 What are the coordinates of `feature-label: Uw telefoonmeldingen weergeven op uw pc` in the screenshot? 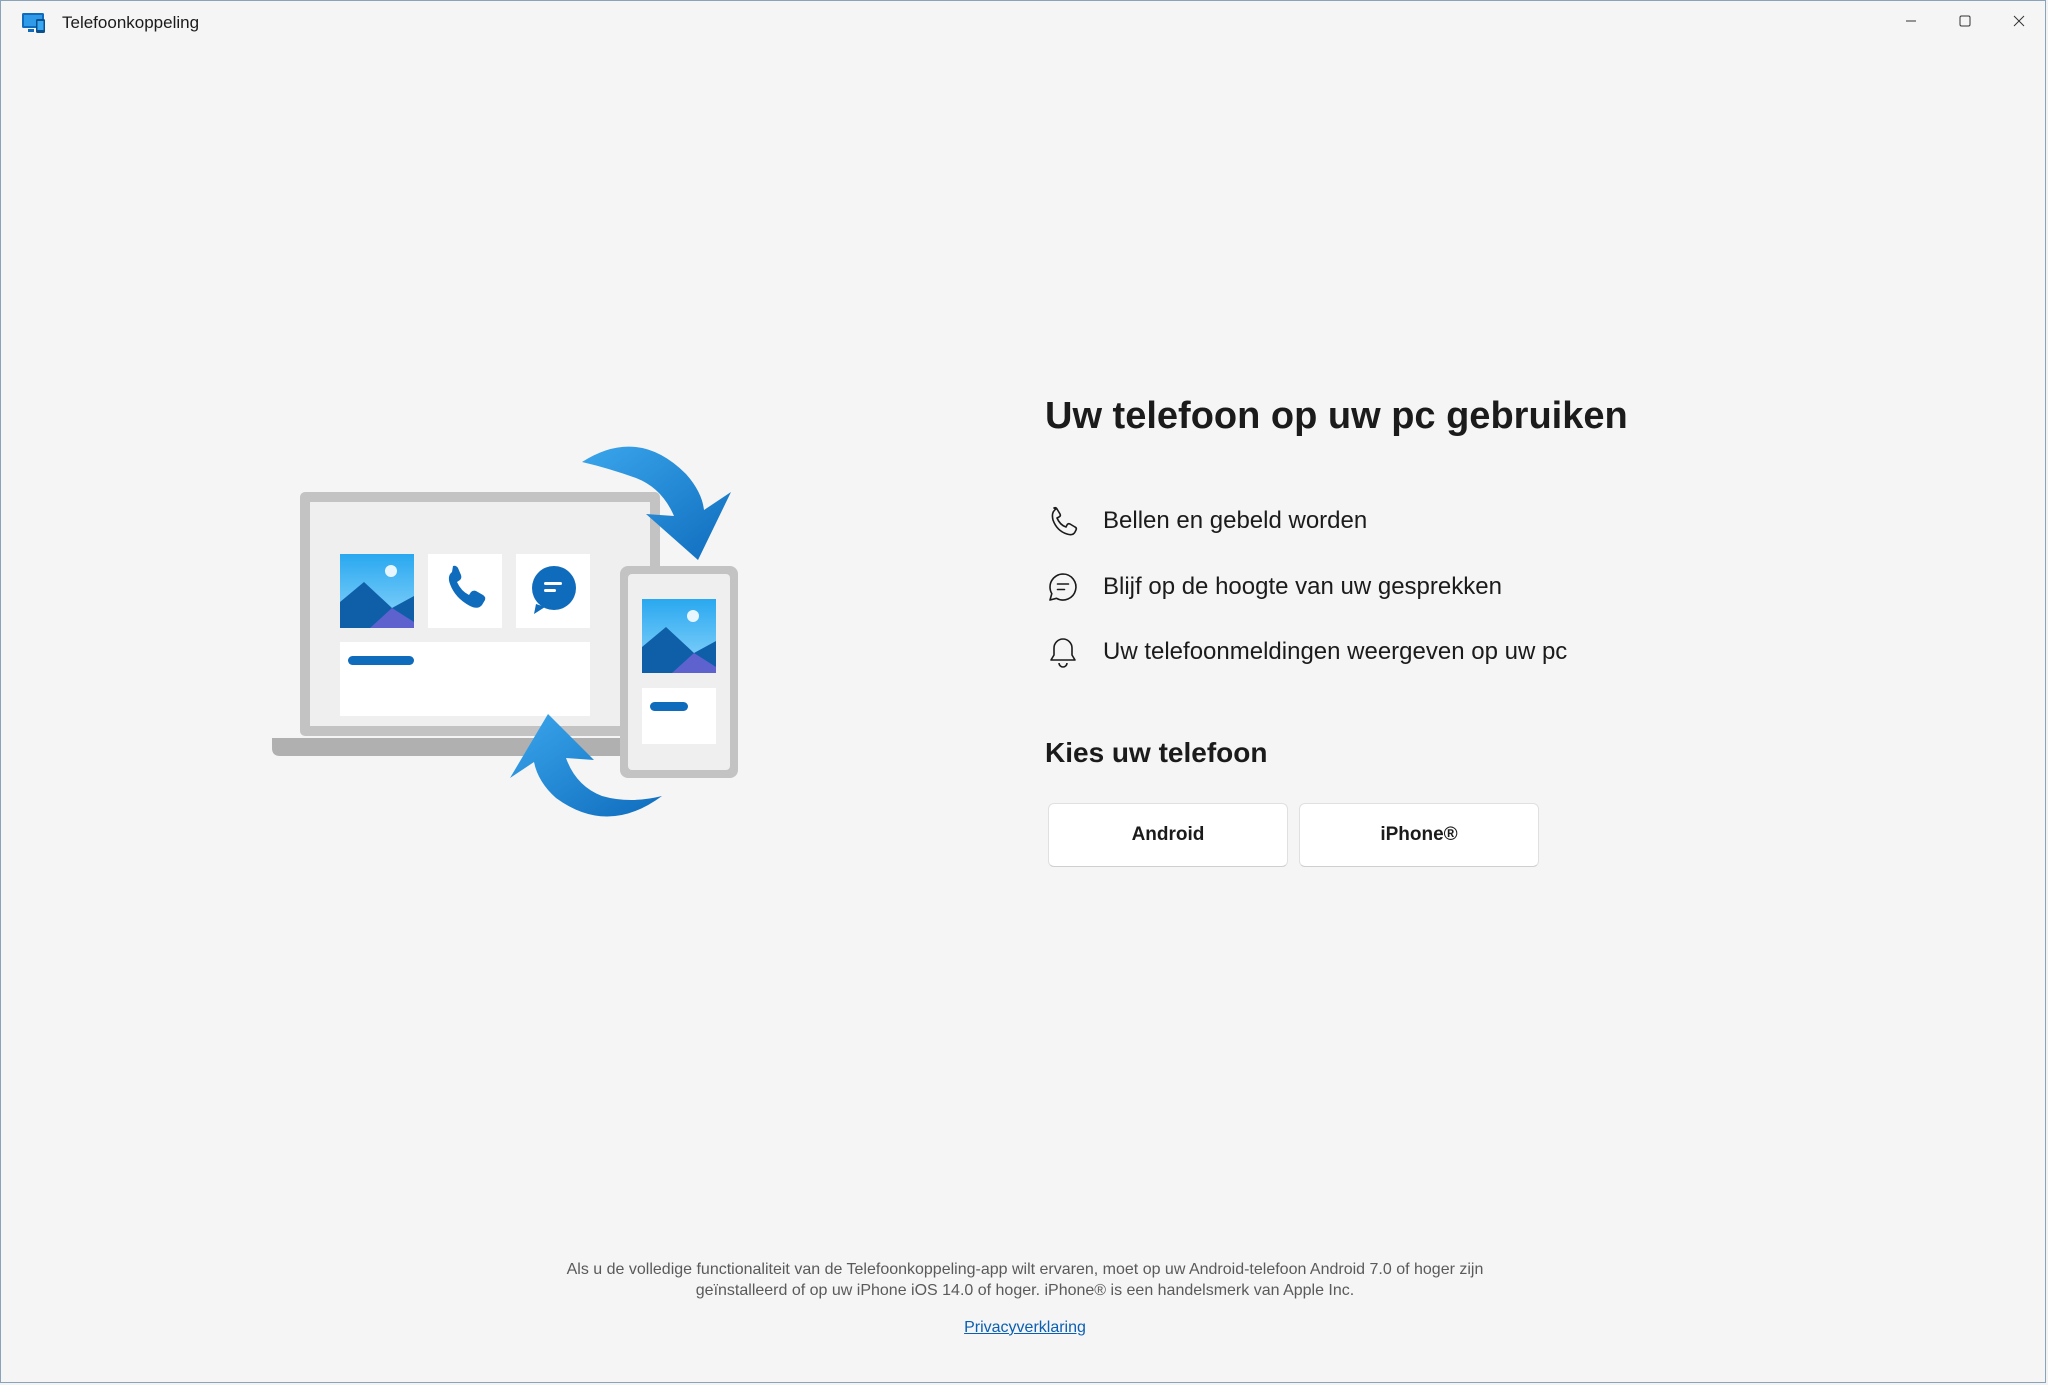 It's located at (1335, 651).